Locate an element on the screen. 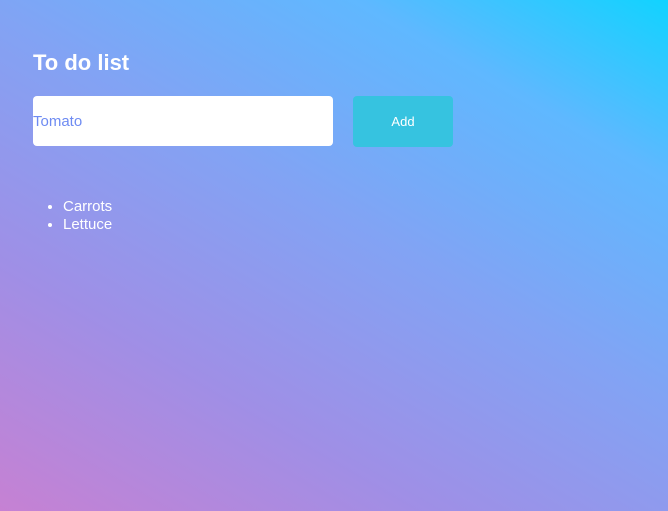 The image size is (668, 511). list-item: Carrots is located at coordinates (348, 207).